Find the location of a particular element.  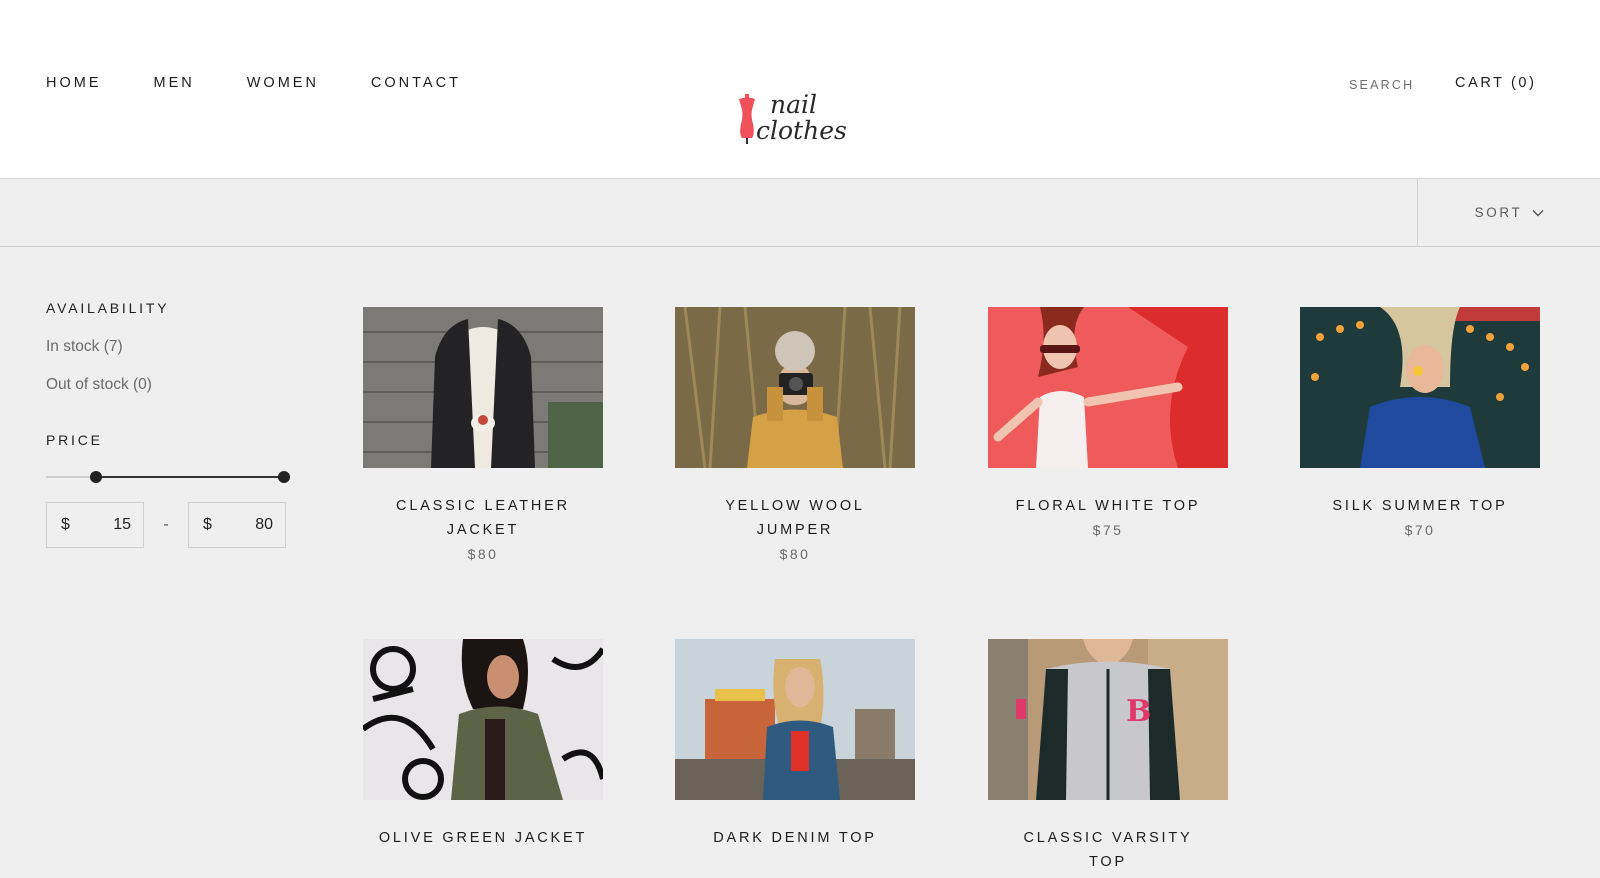

product-card: SILK SUMMER TOP $70 is located at coordinates (1420, 422).